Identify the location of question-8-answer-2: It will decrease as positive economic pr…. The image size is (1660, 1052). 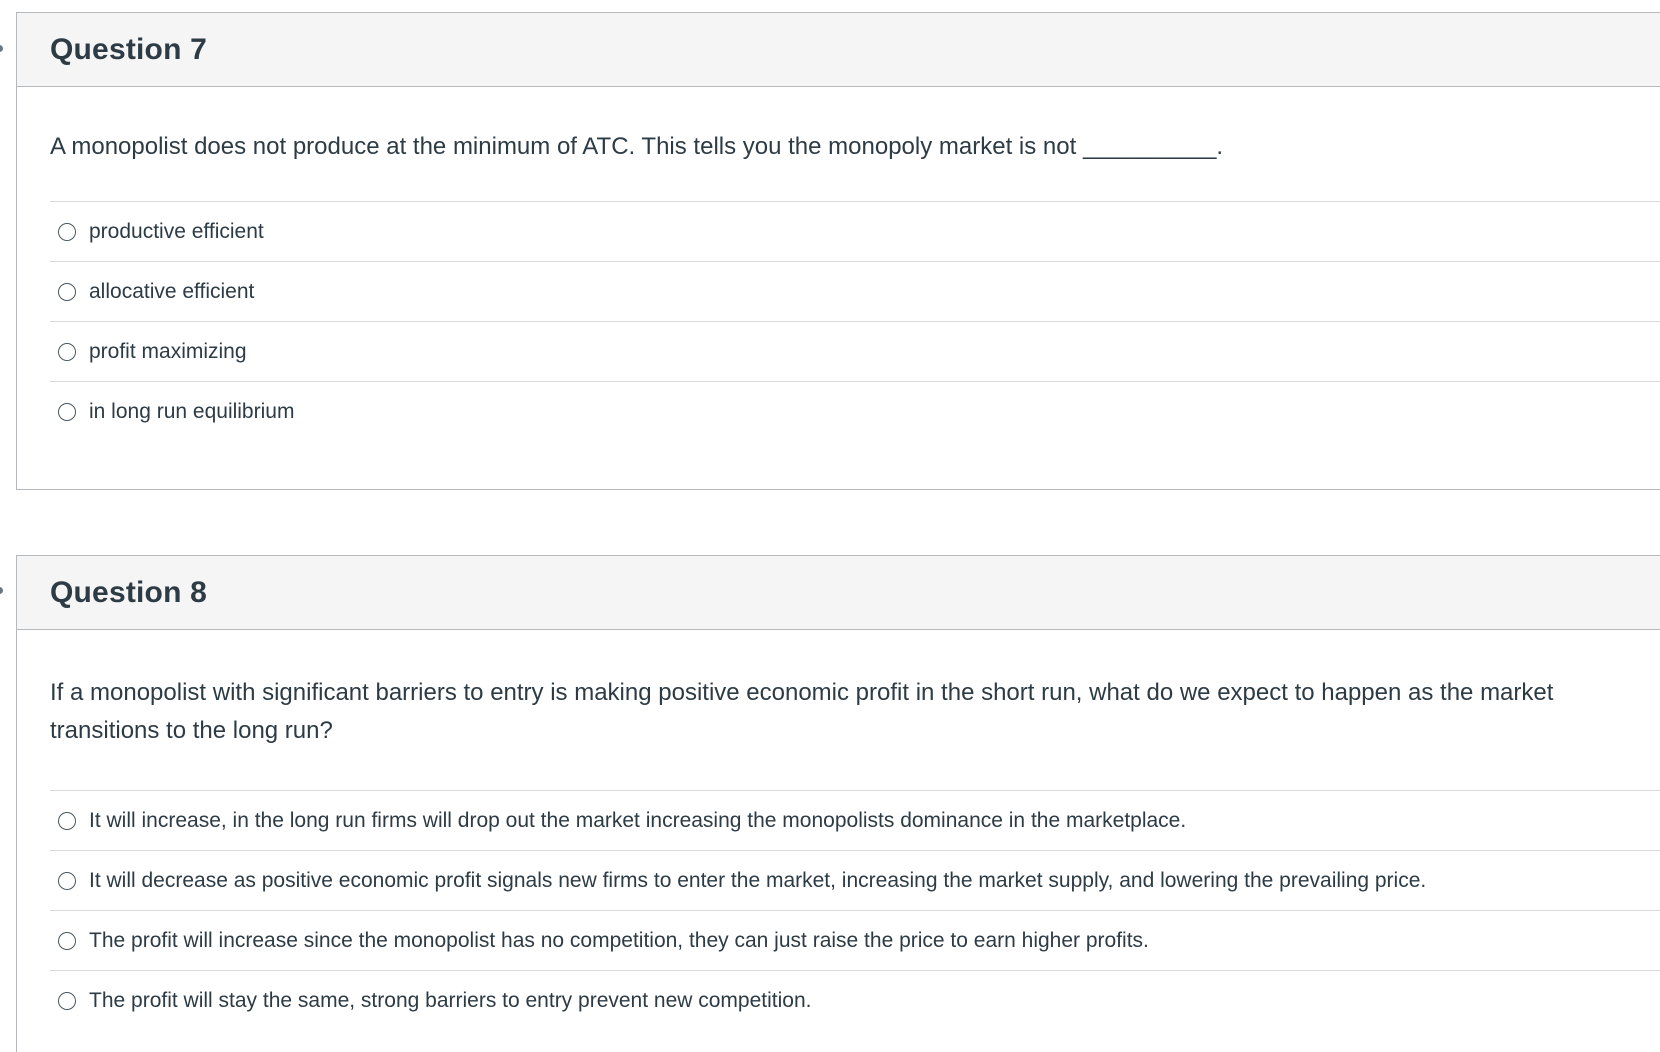
(855, 881).